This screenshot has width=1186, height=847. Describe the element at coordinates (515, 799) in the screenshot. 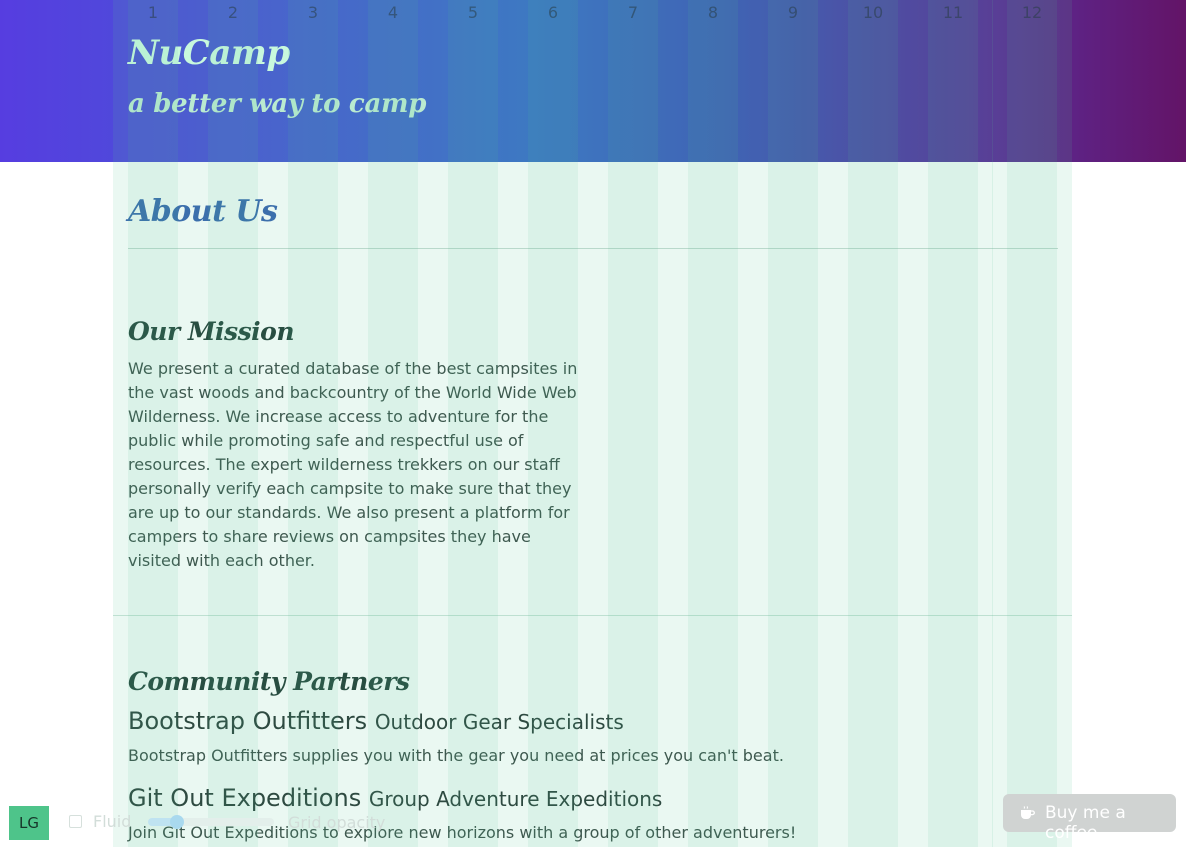

I see `partner-subtitle: Group Adventure Expeditions` at that location.